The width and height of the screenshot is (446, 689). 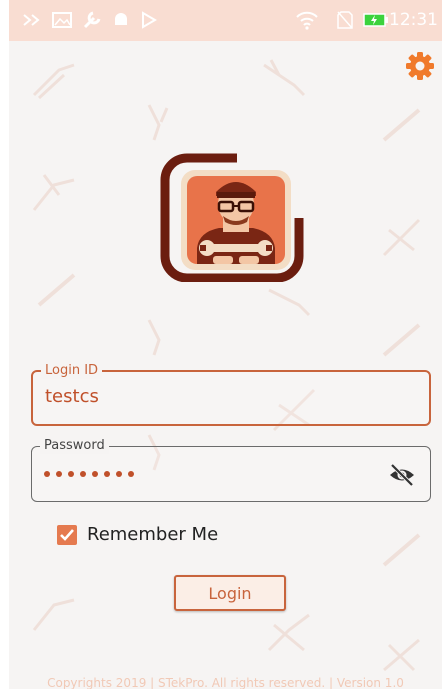 I want to click on login-id-input, so click(x=210, y=396).